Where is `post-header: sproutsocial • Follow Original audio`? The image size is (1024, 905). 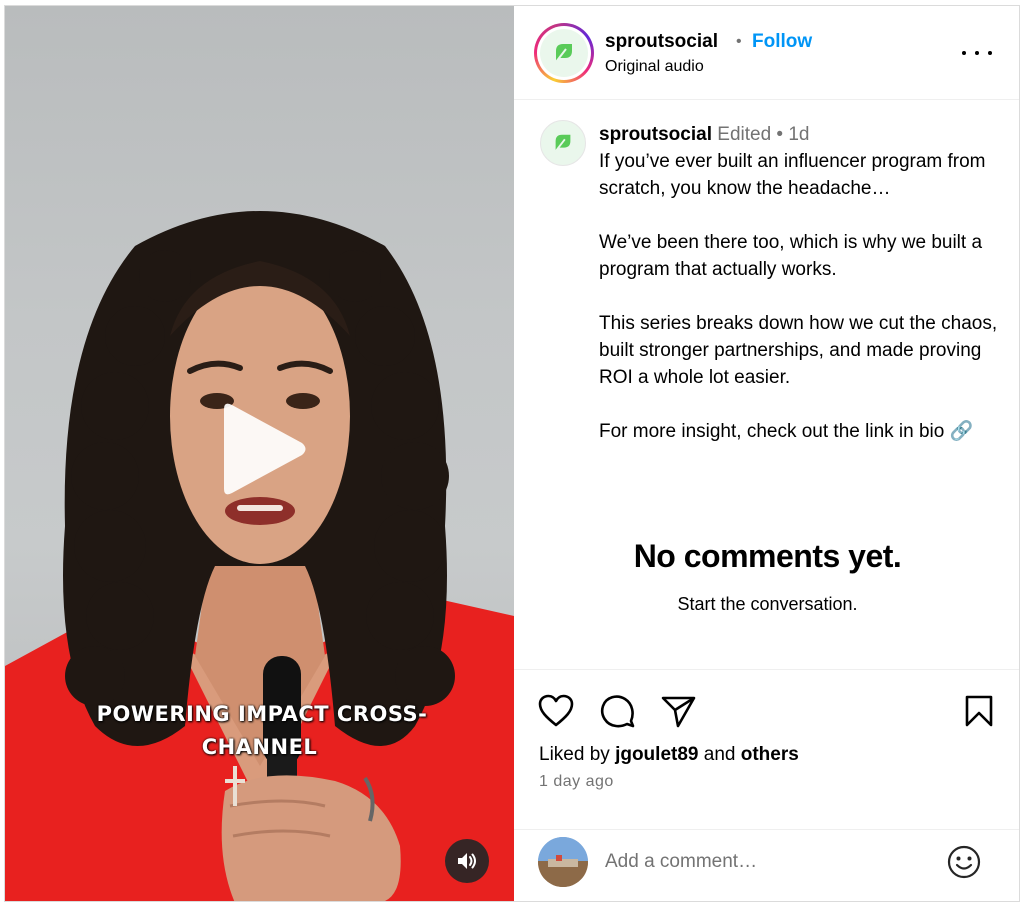
post-header: sproutsocial • Follow Original audio is located at coordinates (766, 53).